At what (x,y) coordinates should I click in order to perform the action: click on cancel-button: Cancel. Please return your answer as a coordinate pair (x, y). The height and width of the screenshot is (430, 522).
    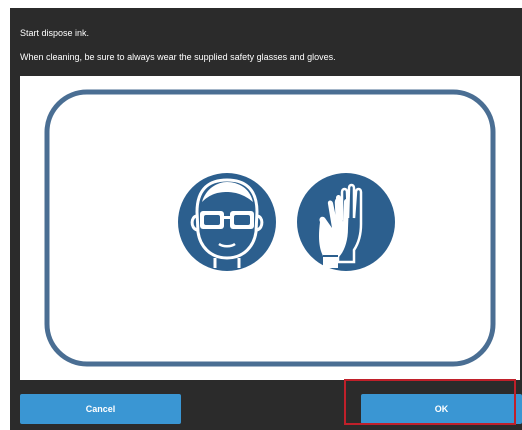
    Looking at the image, I should click on (100, 409).